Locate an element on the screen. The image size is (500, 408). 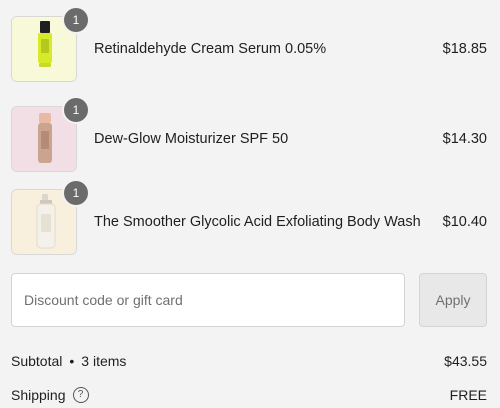
subtotal-label: Subtotal is located at coordinates (37, 361).